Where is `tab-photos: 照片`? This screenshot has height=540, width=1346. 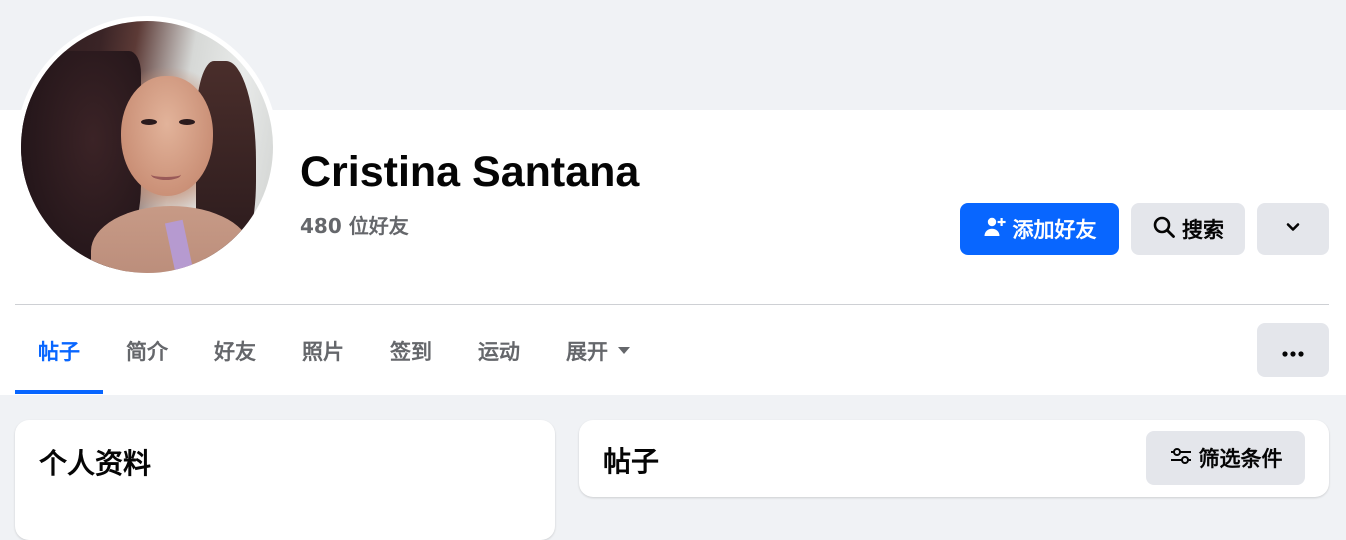
tab-photos: 照片 is located at coordinates (323, 351).